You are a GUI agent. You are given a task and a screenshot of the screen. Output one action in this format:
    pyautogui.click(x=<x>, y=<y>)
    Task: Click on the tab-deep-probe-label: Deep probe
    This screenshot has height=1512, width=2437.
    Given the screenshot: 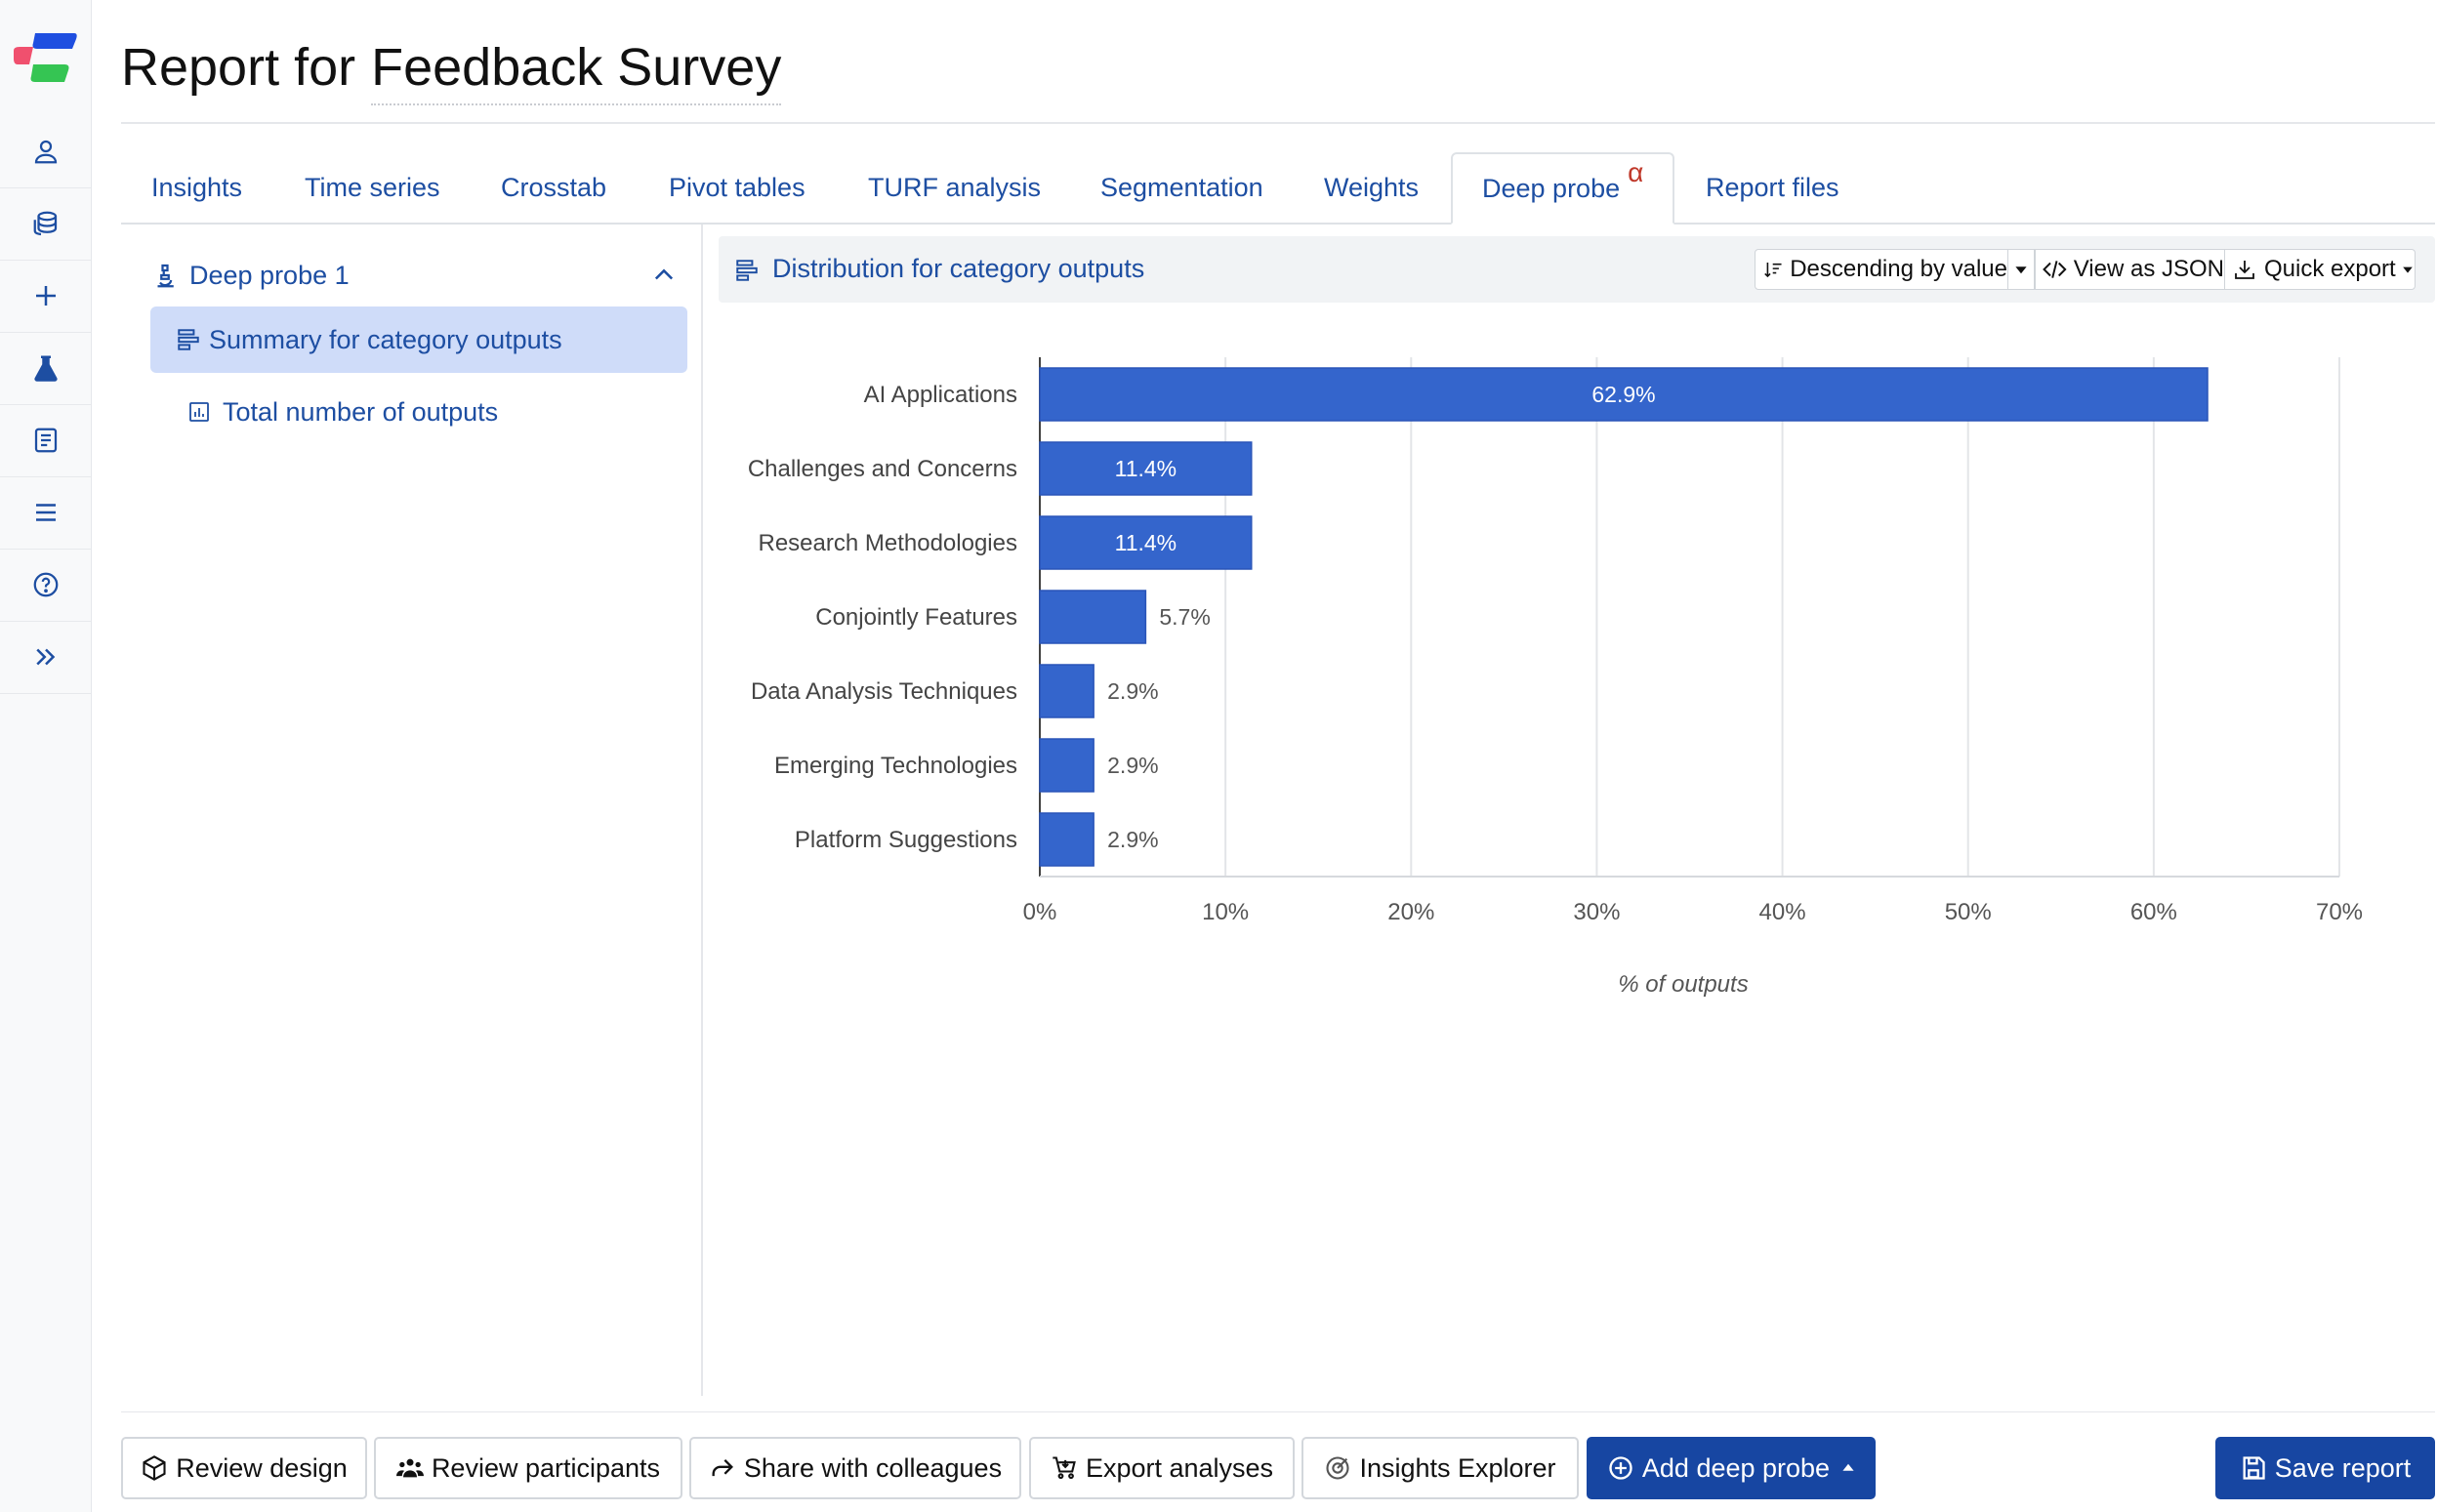 What is the action you would take?
    pyautogui.click(x=1552, y=188)
    